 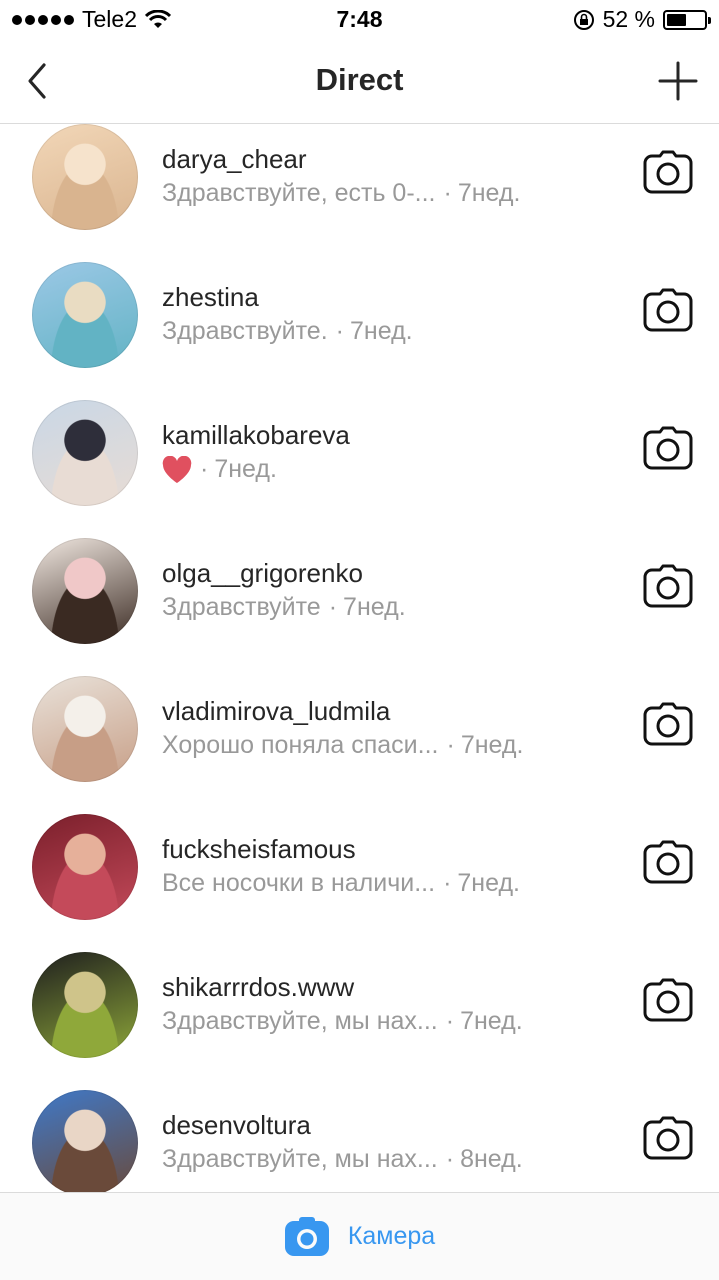 I want to click on thread-username: darya_chear, so click(x=234, y=159).